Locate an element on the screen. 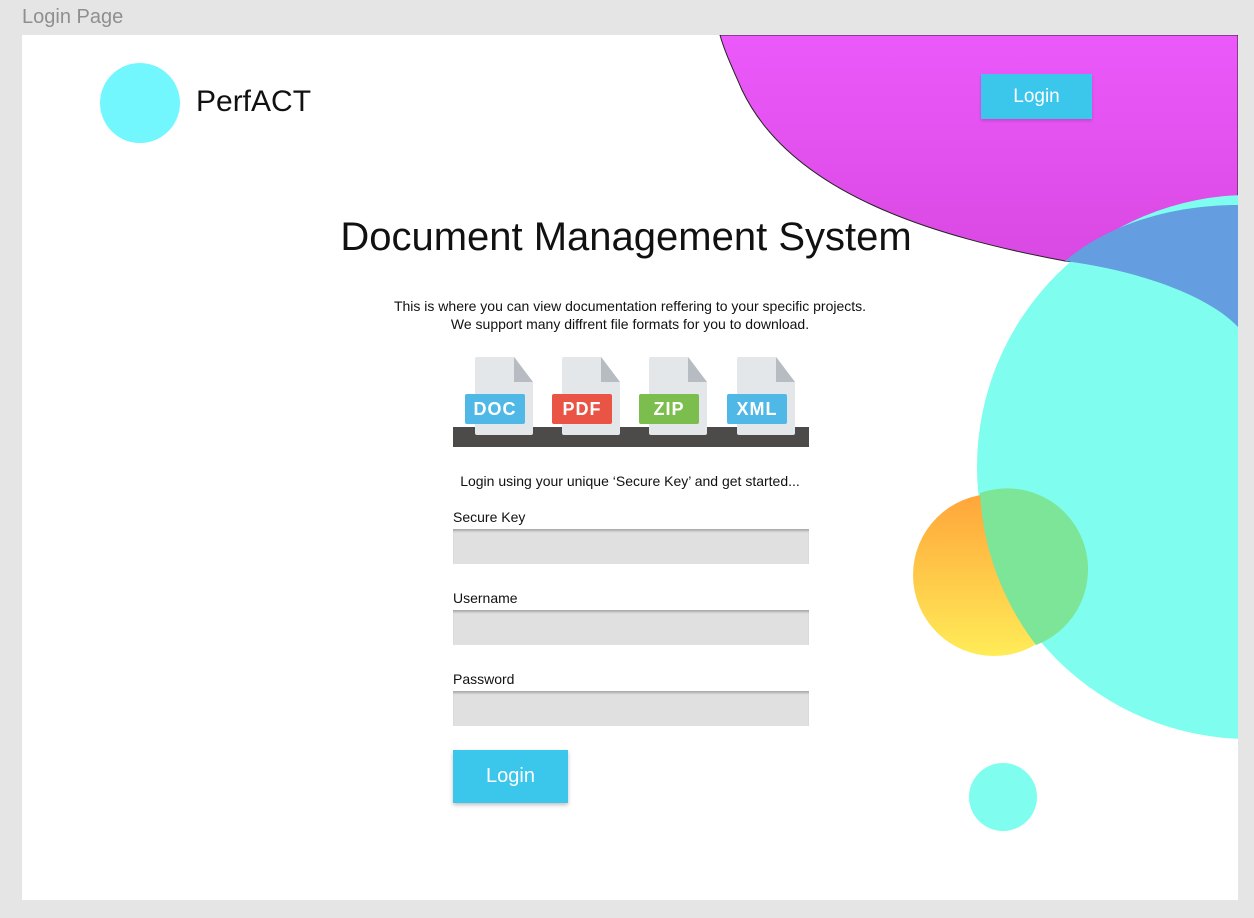 This screenshot has height=918, width=1254. pdf-tag: PDF is located at coordinates (582, 409).